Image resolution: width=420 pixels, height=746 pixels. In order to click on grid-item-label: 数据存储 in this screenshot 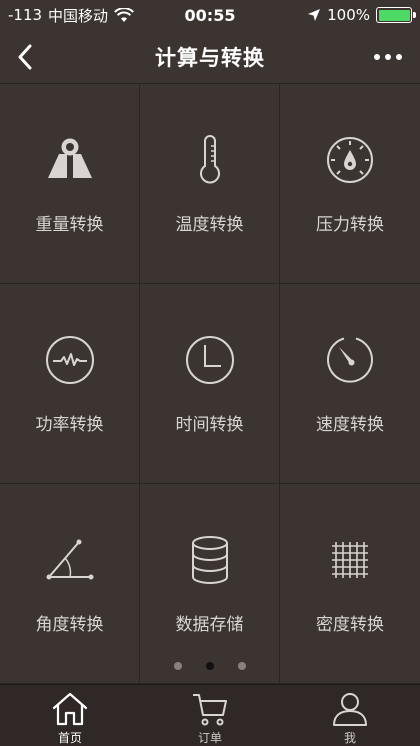, I will do `click(209, 625)`.